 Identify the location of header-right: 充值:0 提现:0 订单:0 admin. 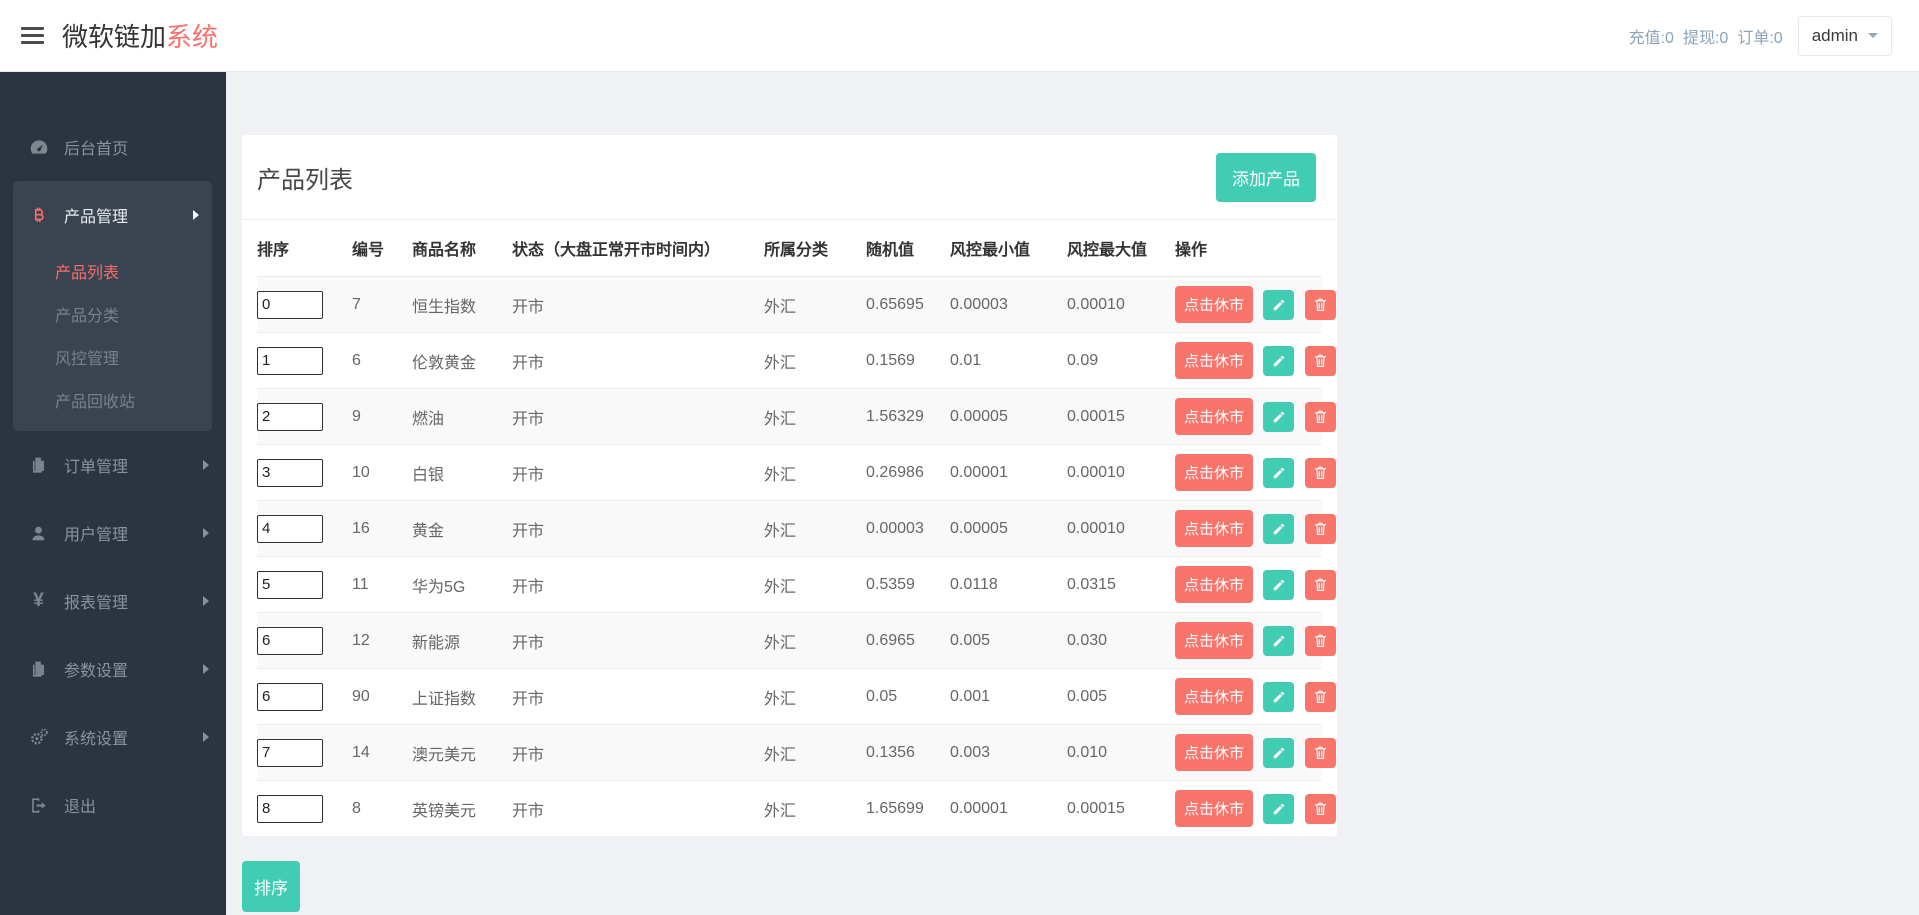
(1774, 35).